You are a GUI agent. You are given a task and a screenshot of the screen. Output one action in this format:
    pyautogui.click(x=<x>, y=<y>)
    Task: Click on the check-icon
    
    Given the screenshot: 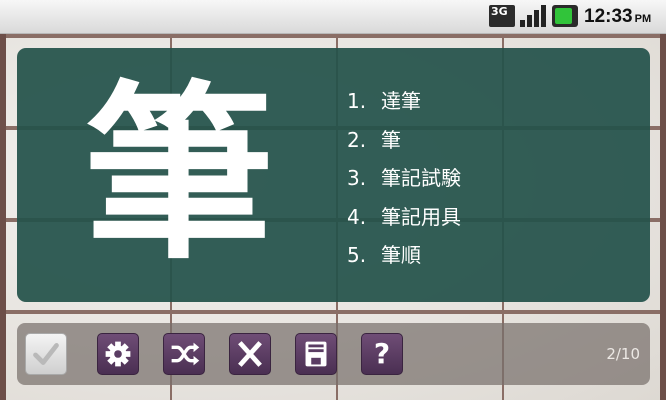 What is the action you would take?
    pyautogui.click(x=46, y=354)
    